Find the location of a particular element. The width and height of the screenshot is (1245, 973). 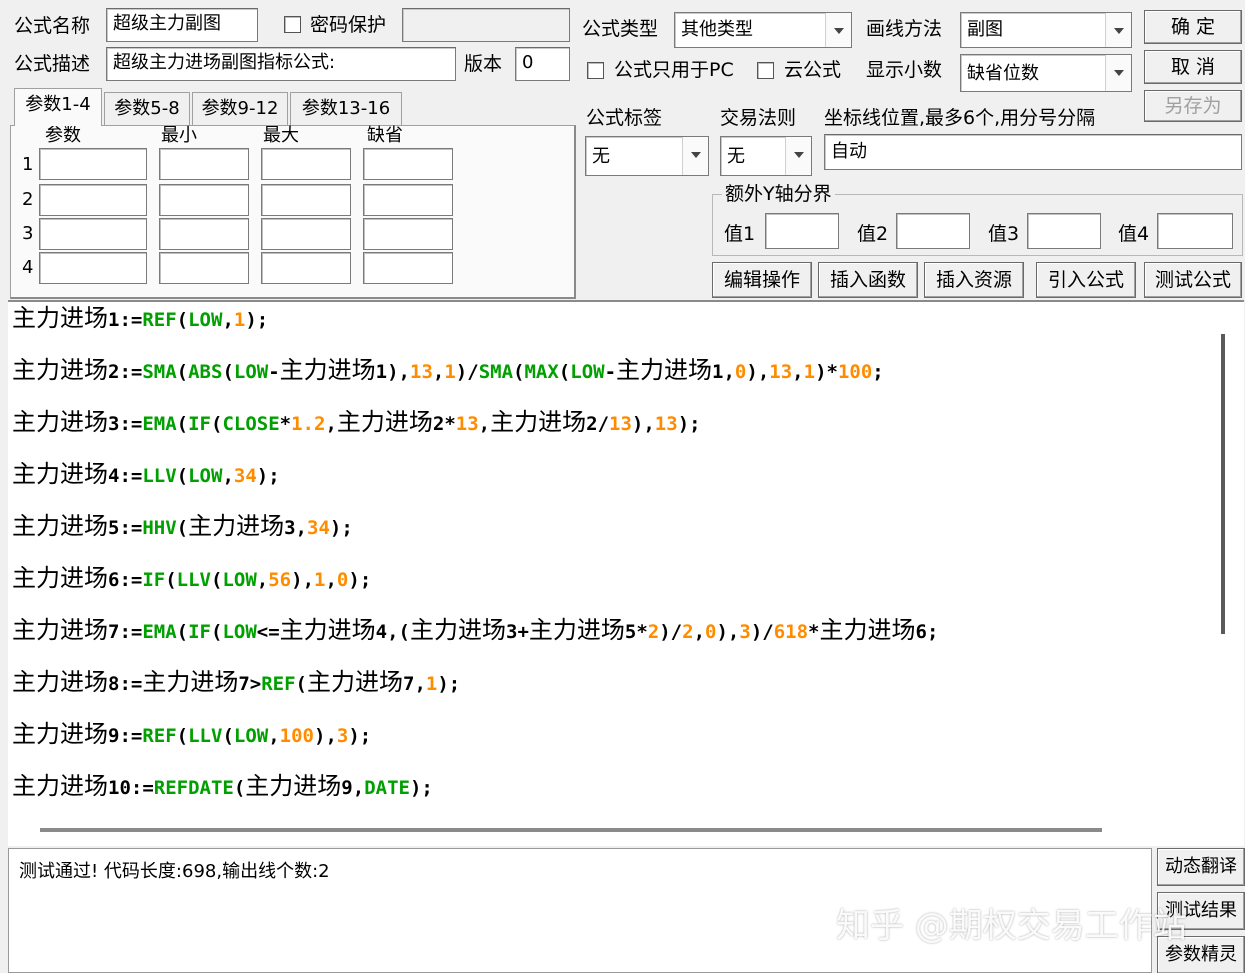

param-4-min-input is located at coordinates (204, 268).